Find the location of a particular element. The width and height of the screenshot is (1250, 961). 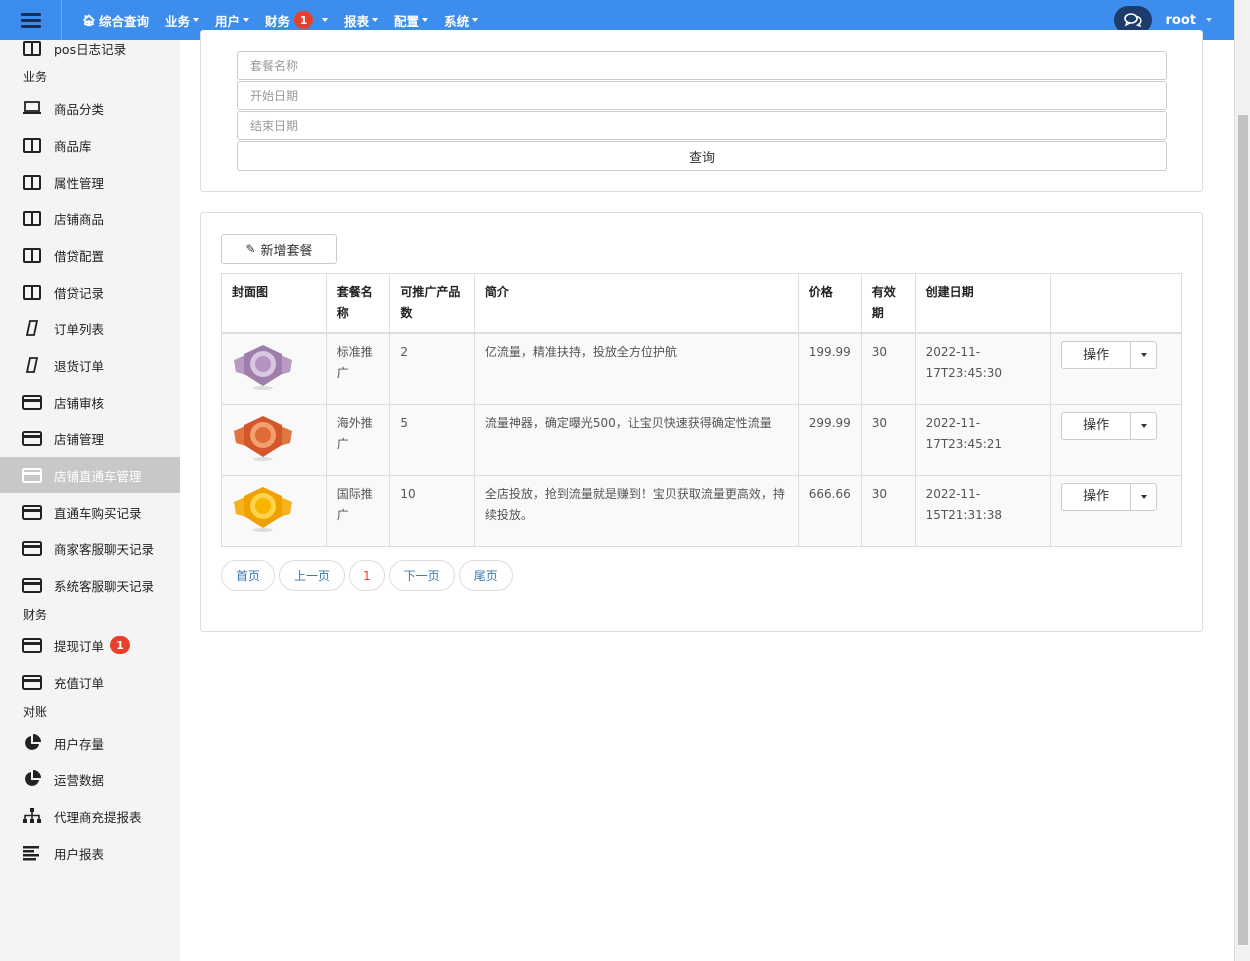

nav-item-label: 财务 is located at coordinates (278, 21).